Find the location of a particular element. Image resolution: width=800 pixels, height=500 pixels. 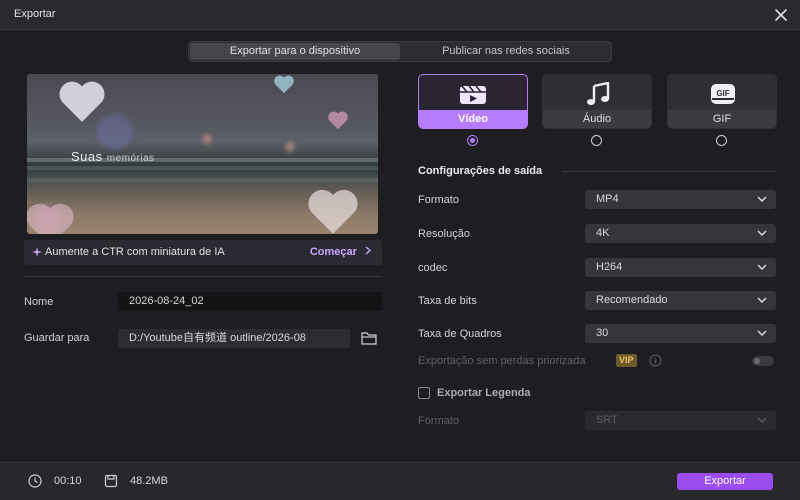

format-select: MP4 is located at coordinates (680, 199).